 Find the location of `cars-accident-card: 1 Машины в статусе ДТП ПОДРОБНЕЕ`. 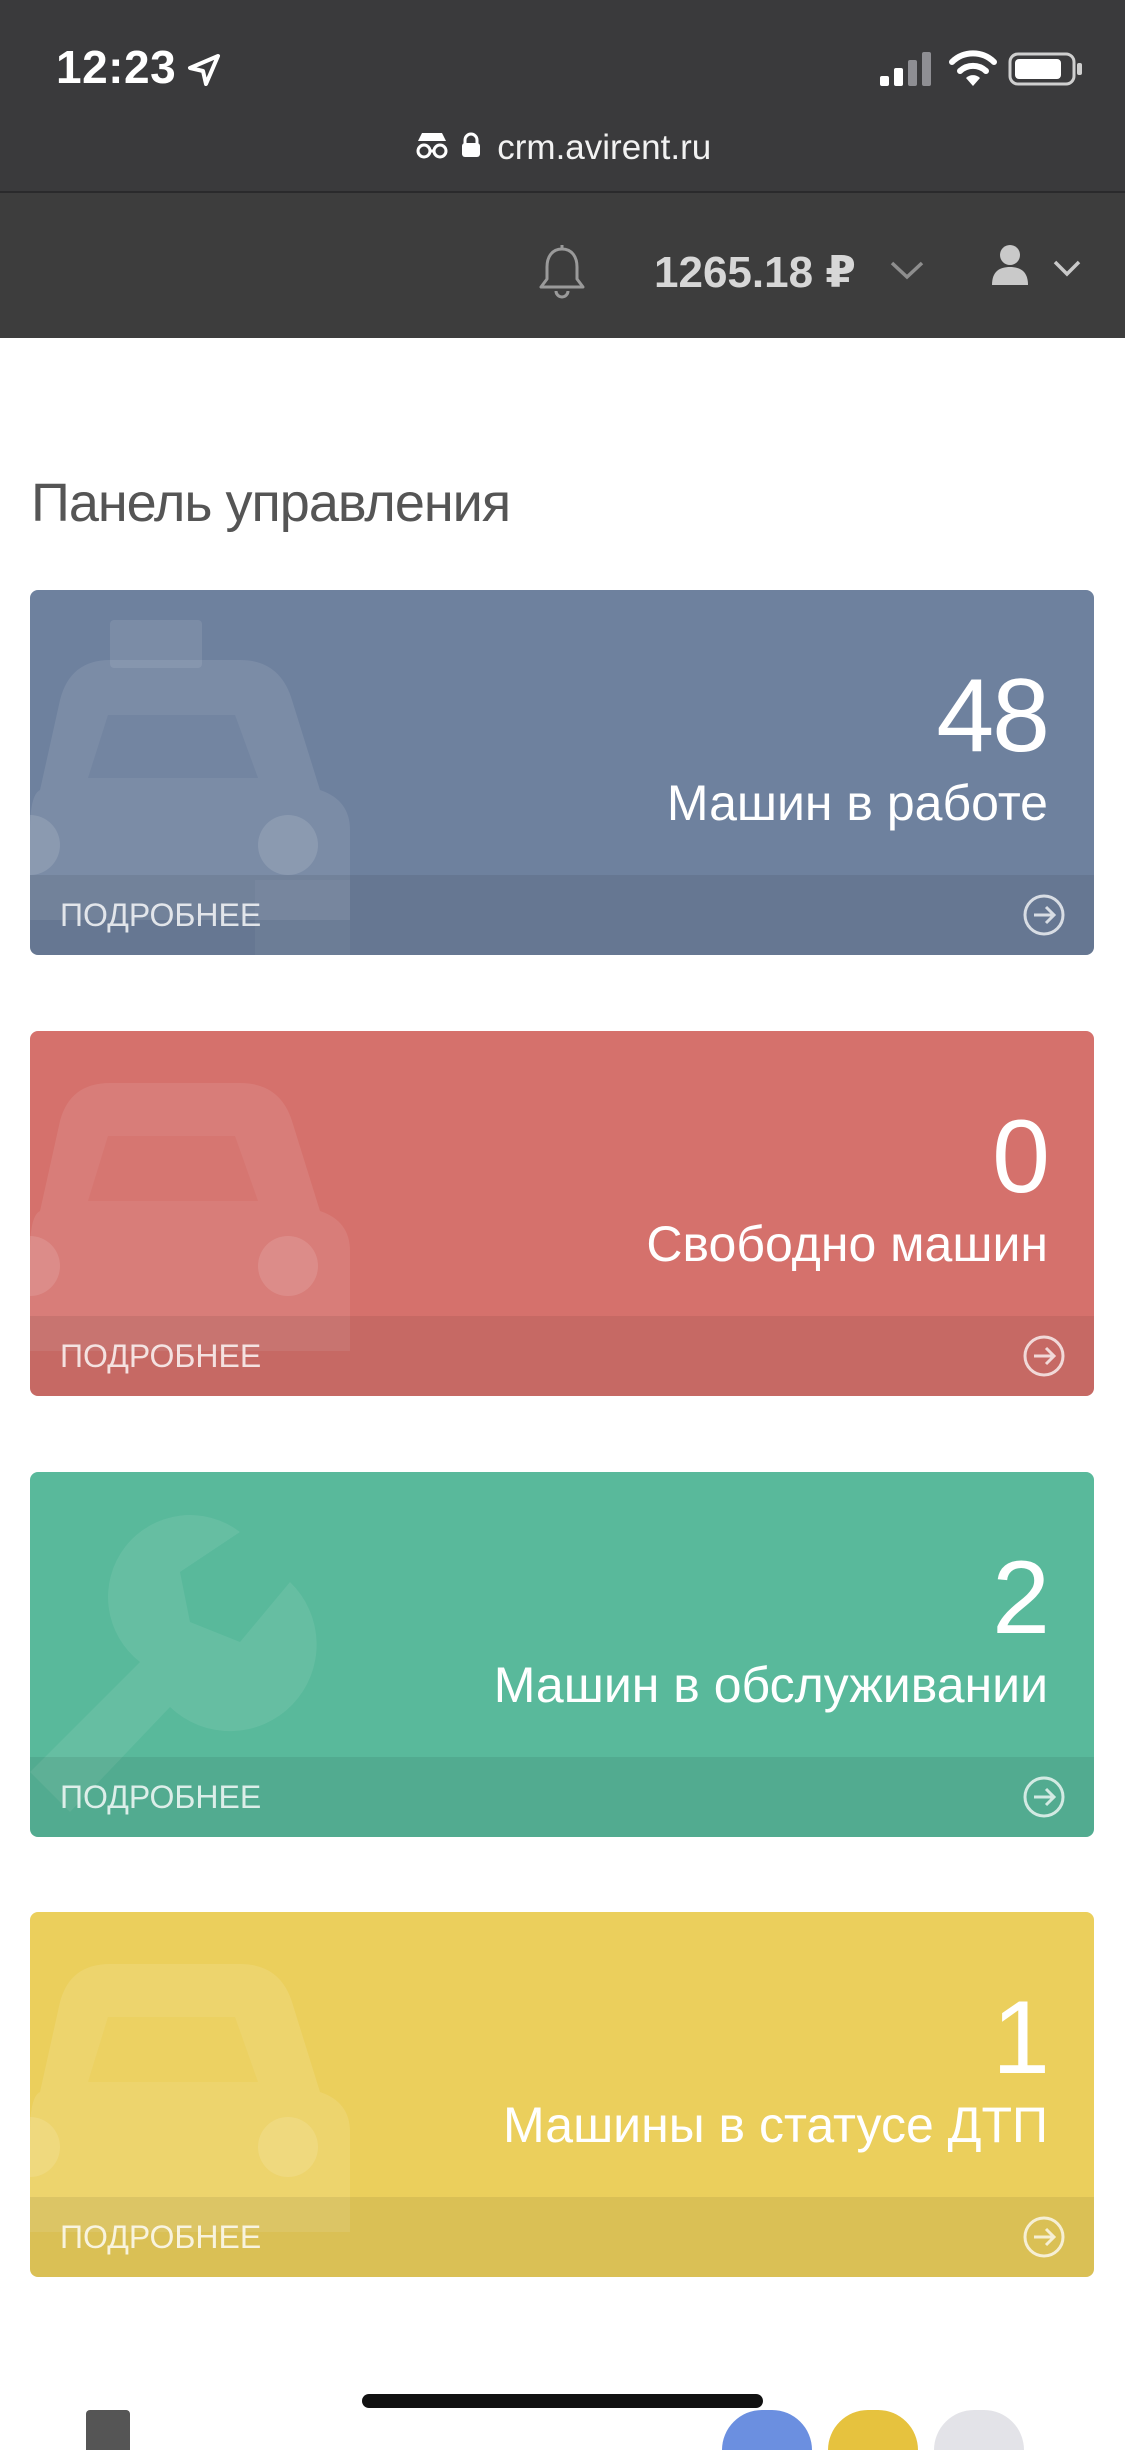

cars-accident-card: 1 Машины в статусе ДТП ПОДРОБНЕЕ is located at coordinates (562, 2094).